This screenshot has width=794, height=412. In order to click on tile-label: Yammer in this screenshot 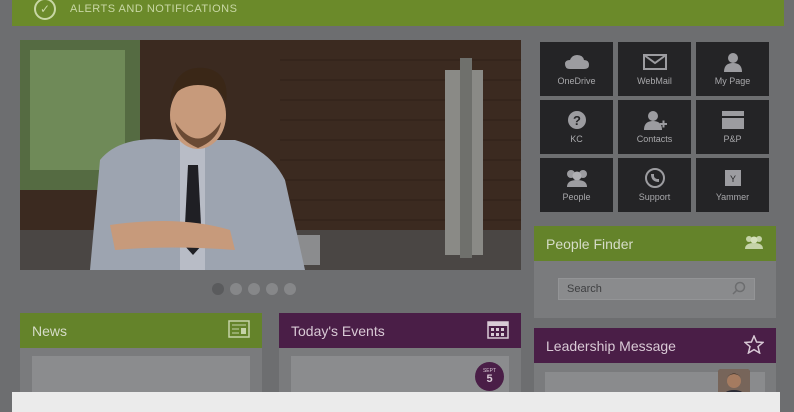, I will do `click(732, 197)`.